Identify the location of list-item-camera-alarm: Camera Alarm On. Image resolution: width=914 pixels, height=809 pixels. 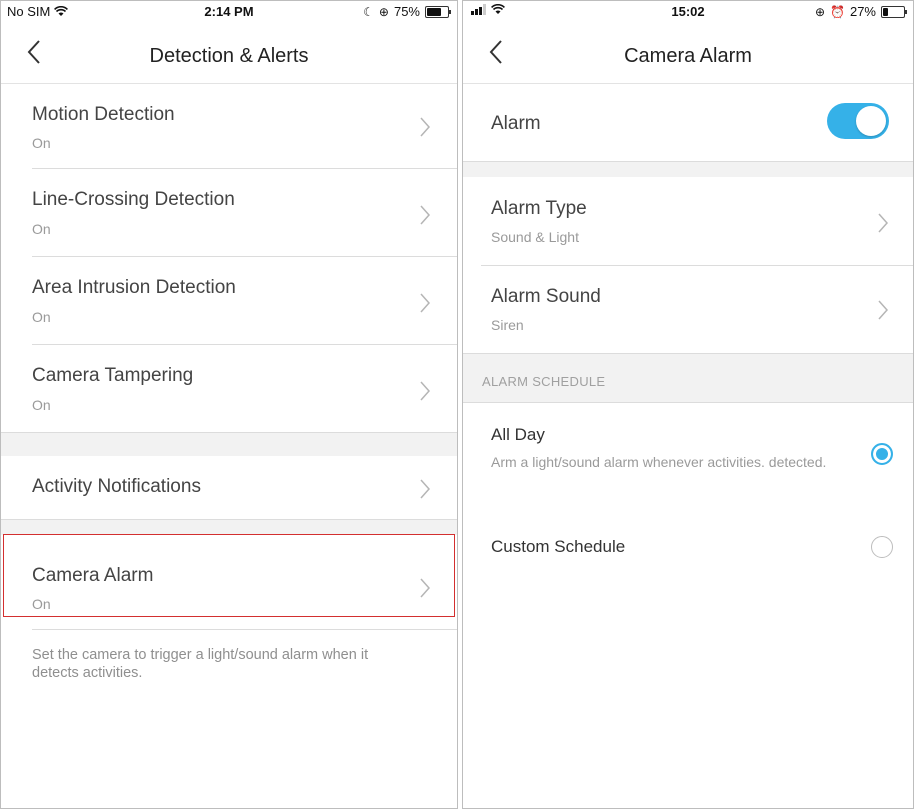
(229, 576).